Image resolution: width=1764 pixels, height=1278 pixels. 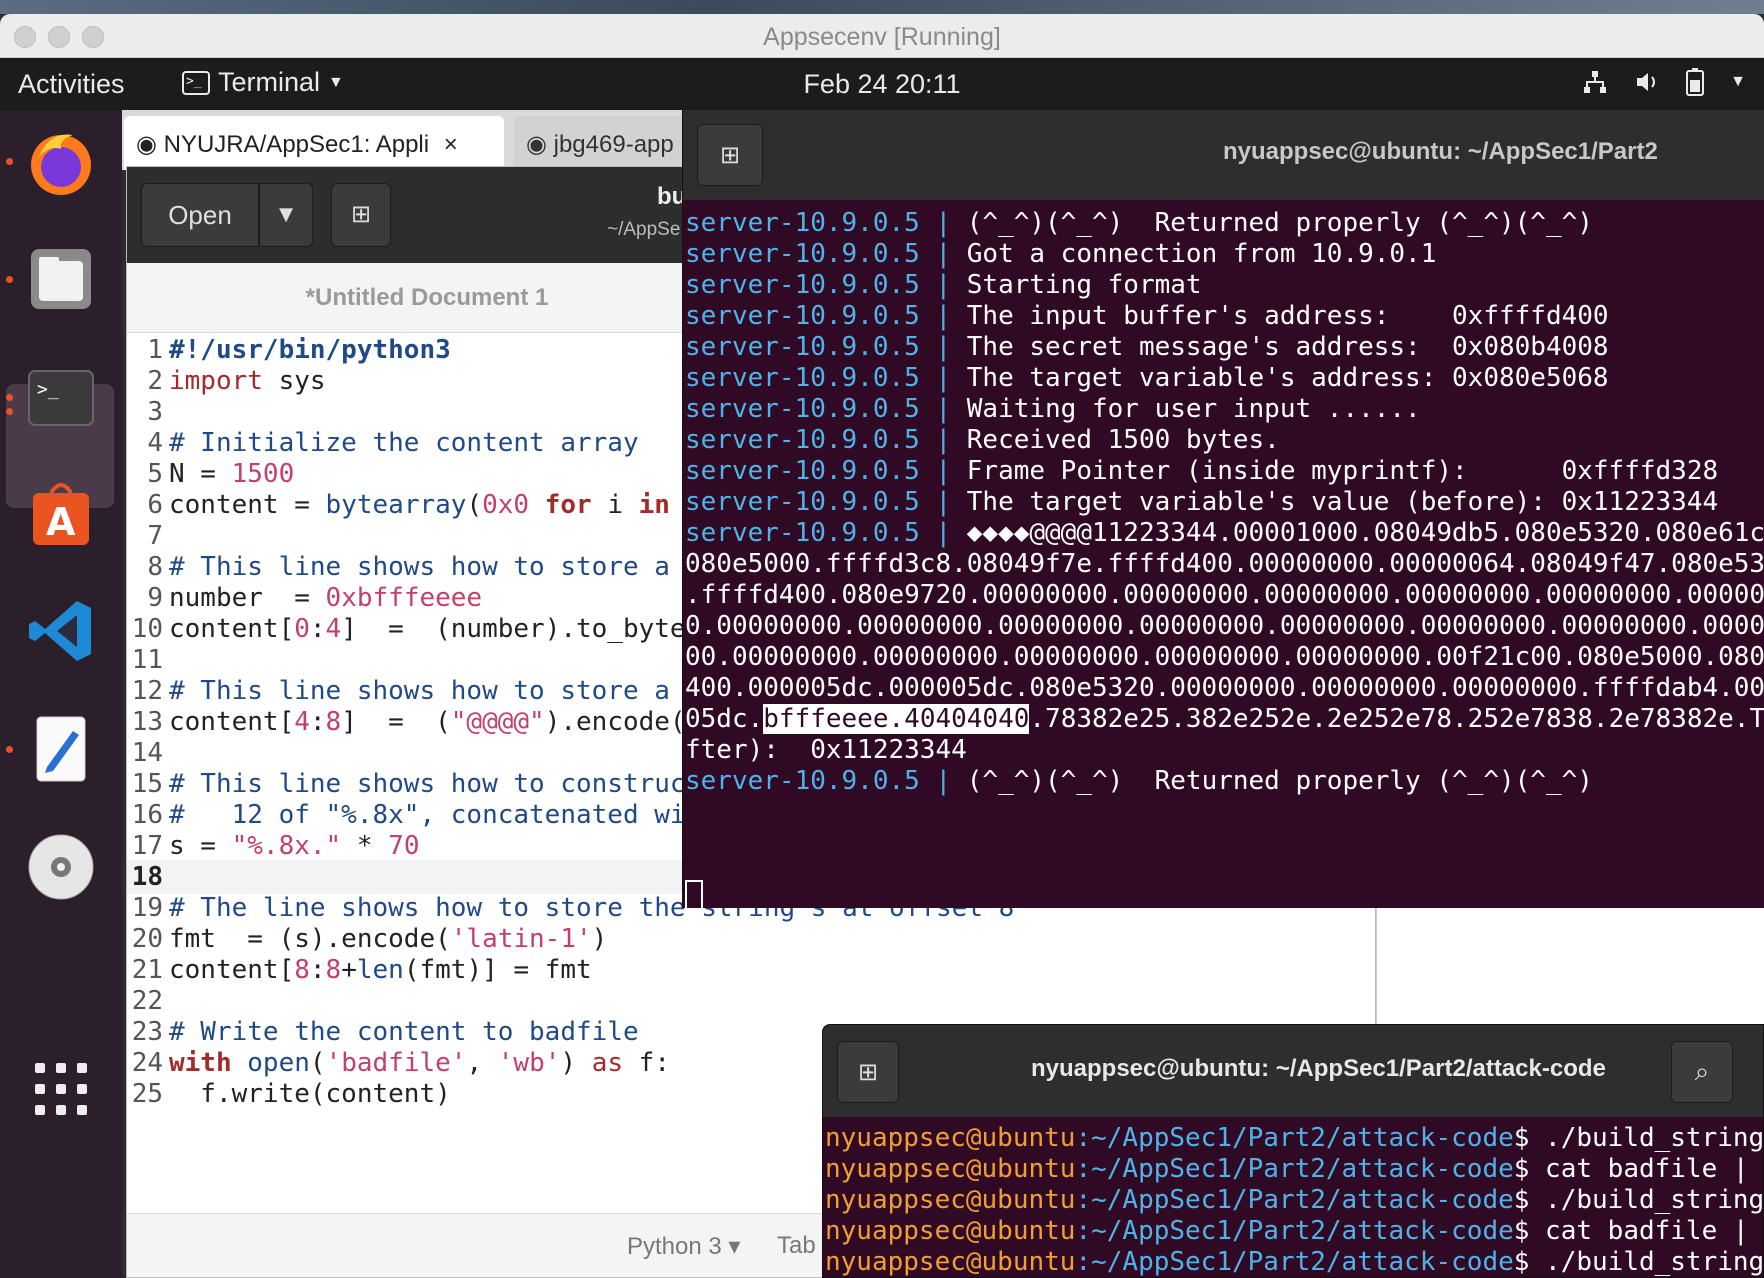 I want to click on gedit-subtitle: ~/AppSe, so click(x=644, y=229).